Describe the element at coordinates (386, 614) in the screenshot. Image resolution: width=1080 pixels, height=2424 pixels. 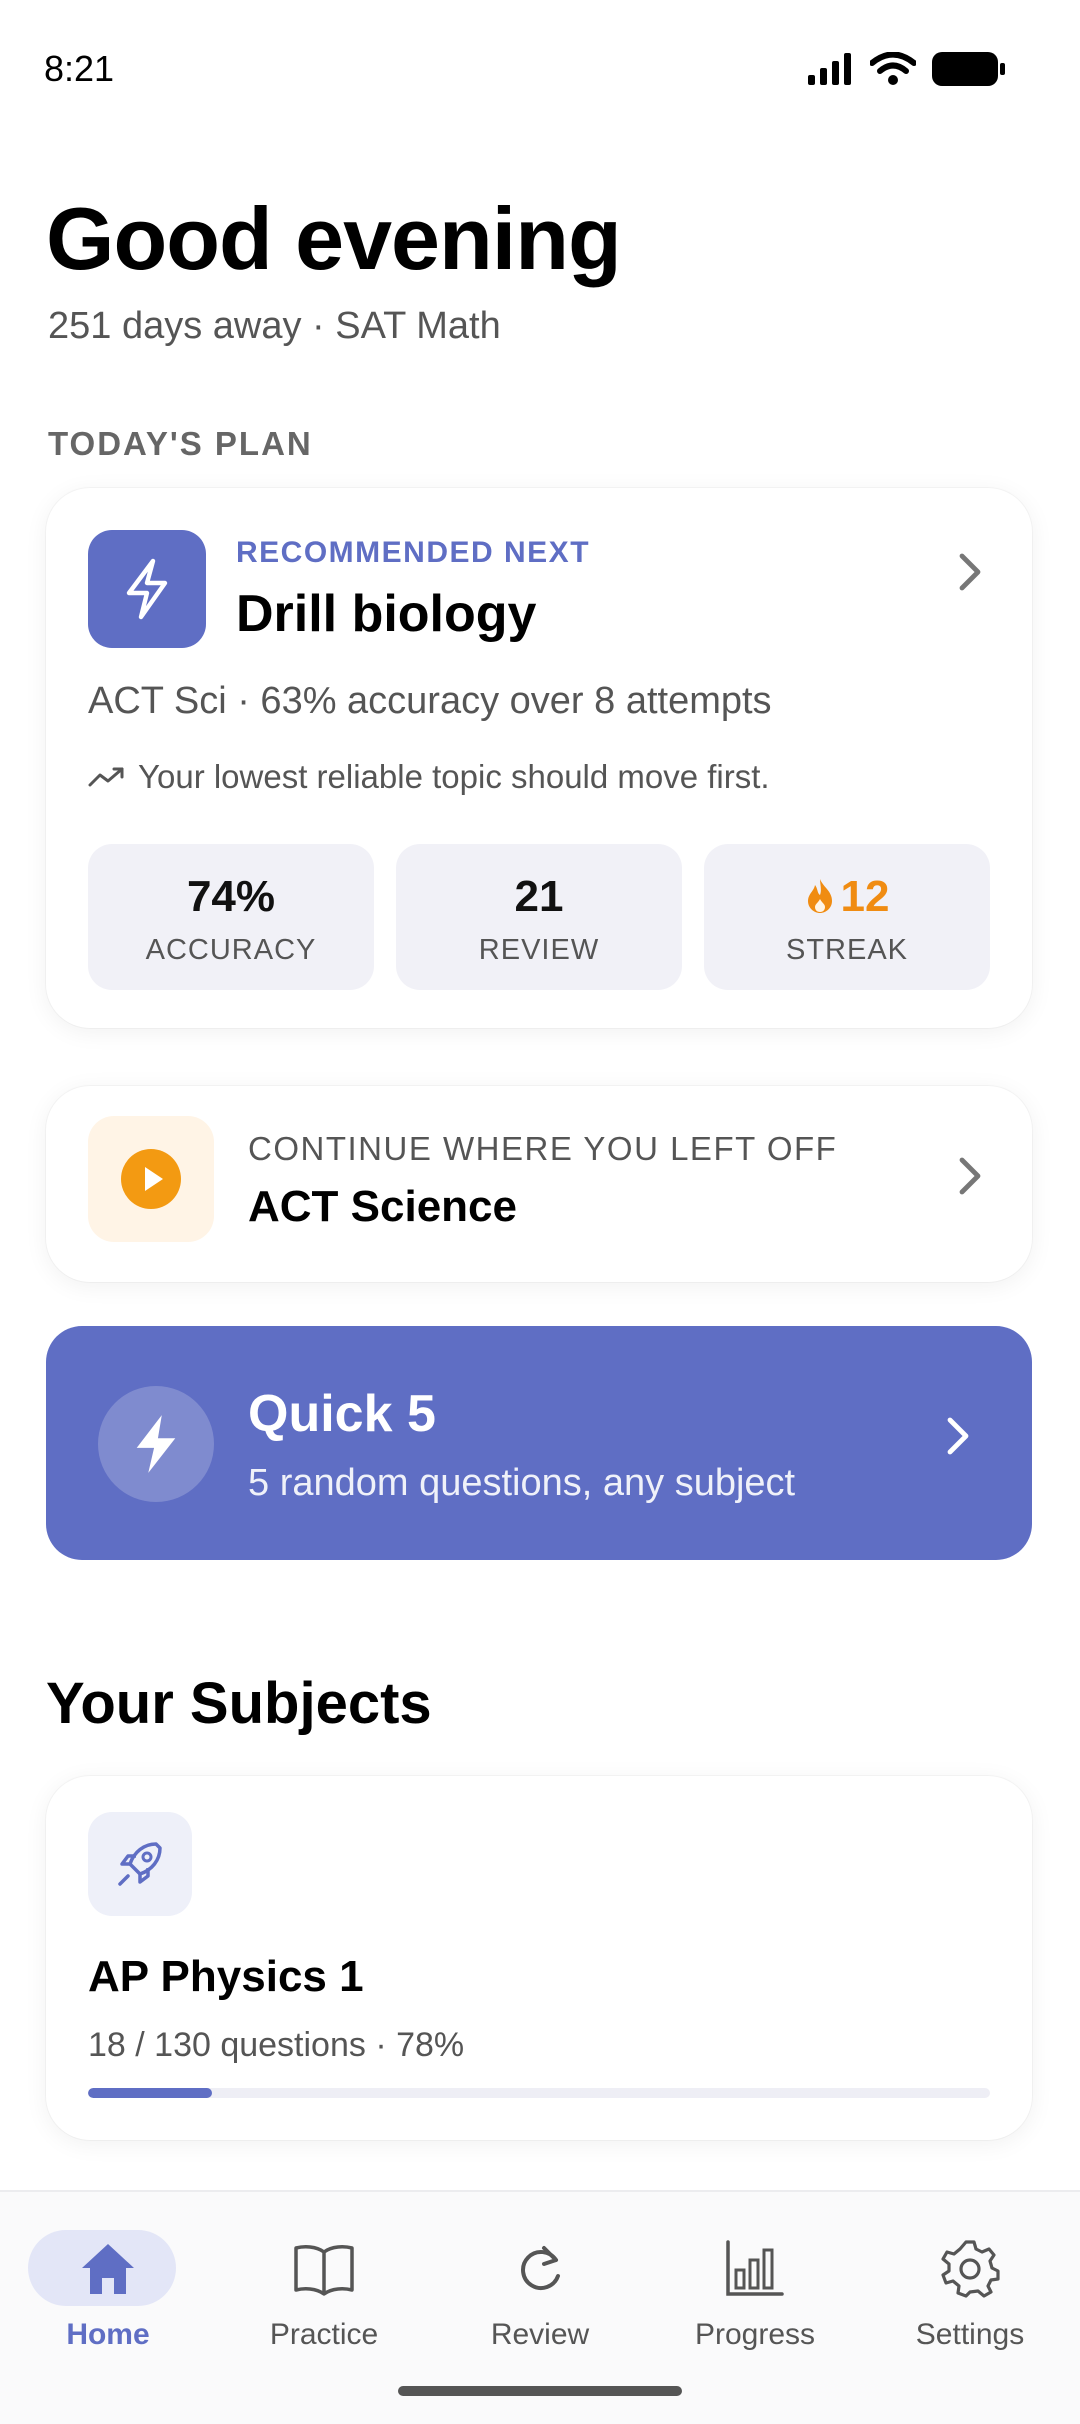
I see `recommended-title: Drill biology` at that location.